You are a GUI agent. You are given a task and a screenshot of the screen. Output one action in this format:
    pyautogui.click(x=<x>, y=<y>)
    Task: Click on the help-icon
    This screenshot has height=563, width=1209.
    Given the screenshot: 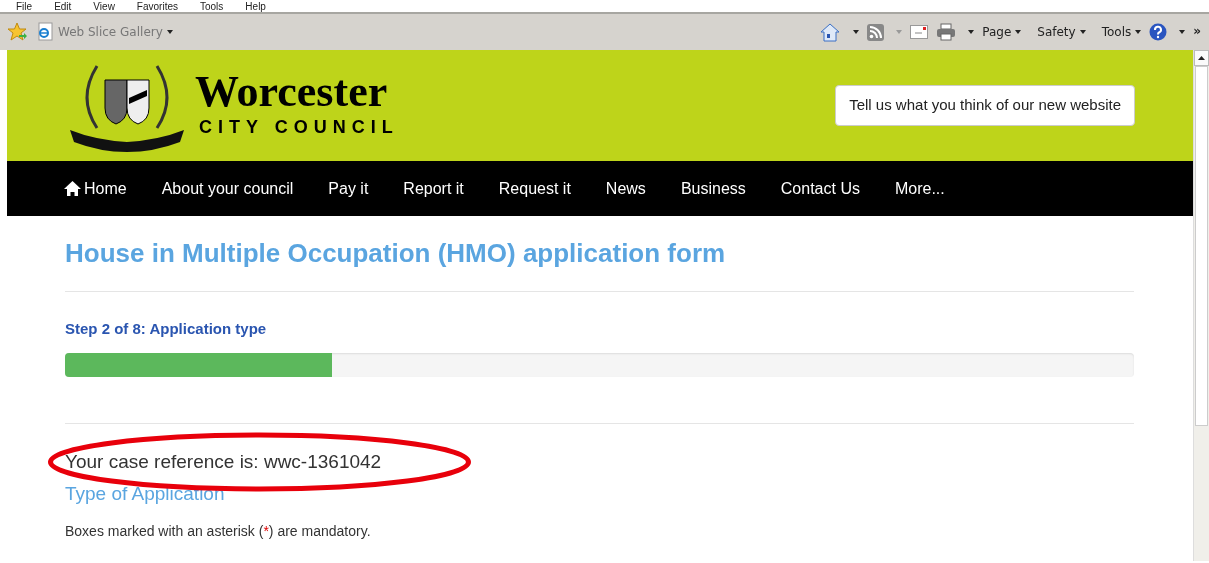 What is the action you would take?
    pyautogui.click(x=1158, y=32)
    